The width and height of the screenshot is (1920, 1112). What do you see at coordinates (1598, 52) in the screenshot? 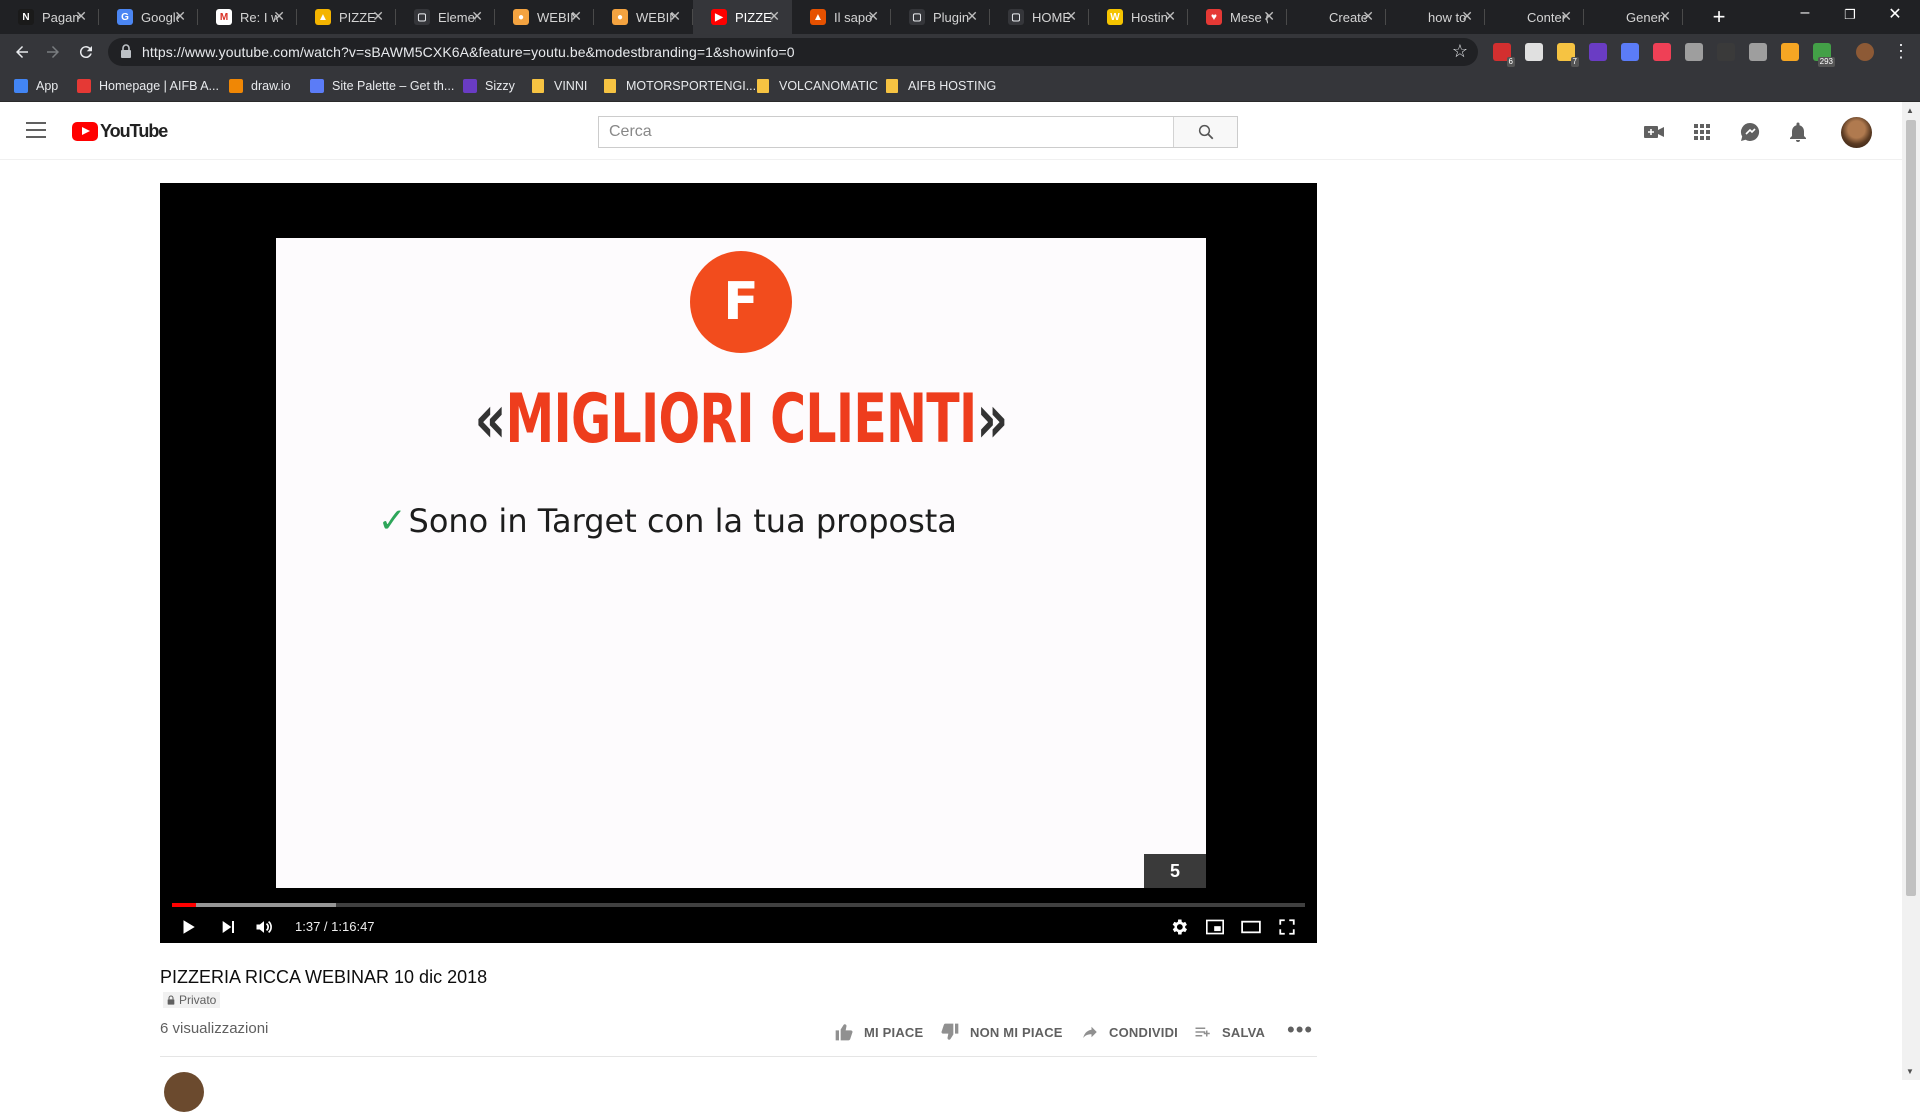
I see `sizzy-ext-icon` at bounding box center [1598, 52].